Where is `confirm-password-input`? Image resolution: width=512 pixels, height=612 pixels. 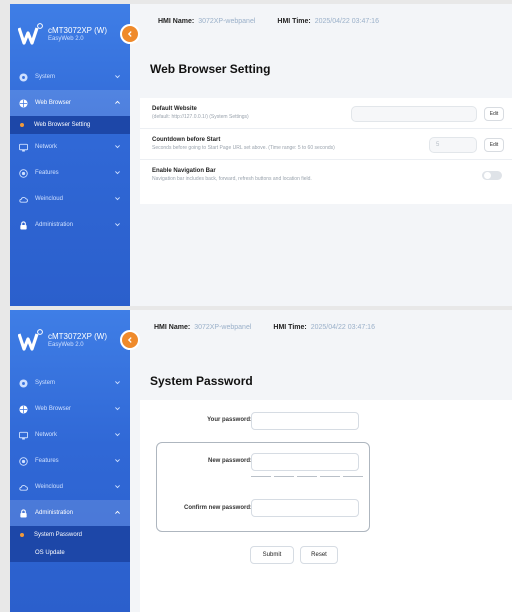
confirm-password-input is located at coordinates (305, 508).